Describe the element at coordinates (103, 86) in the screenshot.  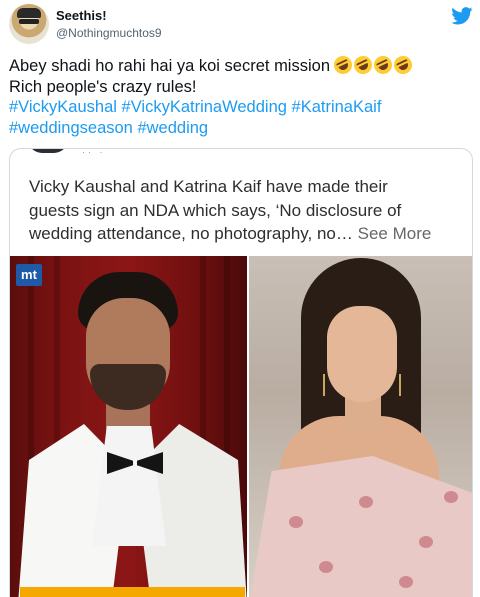
I see `tweet-text-line-2: Rich people's crazy rules!` at that location.